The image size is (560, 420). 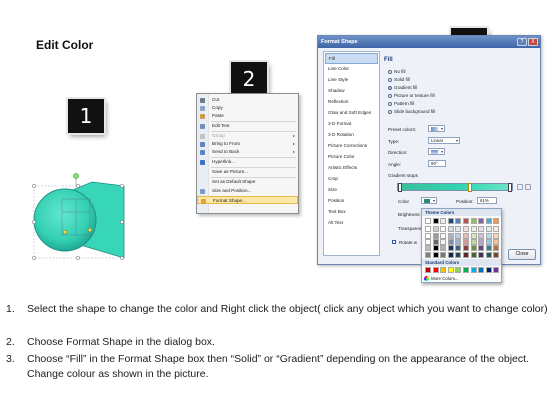 I want to click on nav-item-3d-rotation: 3-D Rotation, so click(x=351, y=135).